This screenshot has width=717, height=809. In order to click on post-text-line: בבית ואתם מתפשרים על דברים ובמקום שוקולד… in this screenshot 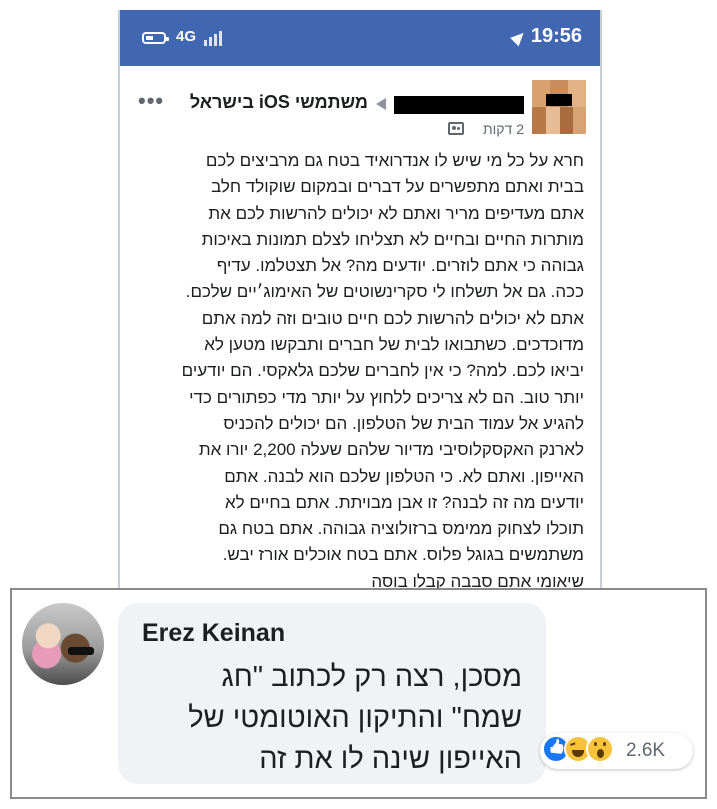, I will do `click(397, 187)`.